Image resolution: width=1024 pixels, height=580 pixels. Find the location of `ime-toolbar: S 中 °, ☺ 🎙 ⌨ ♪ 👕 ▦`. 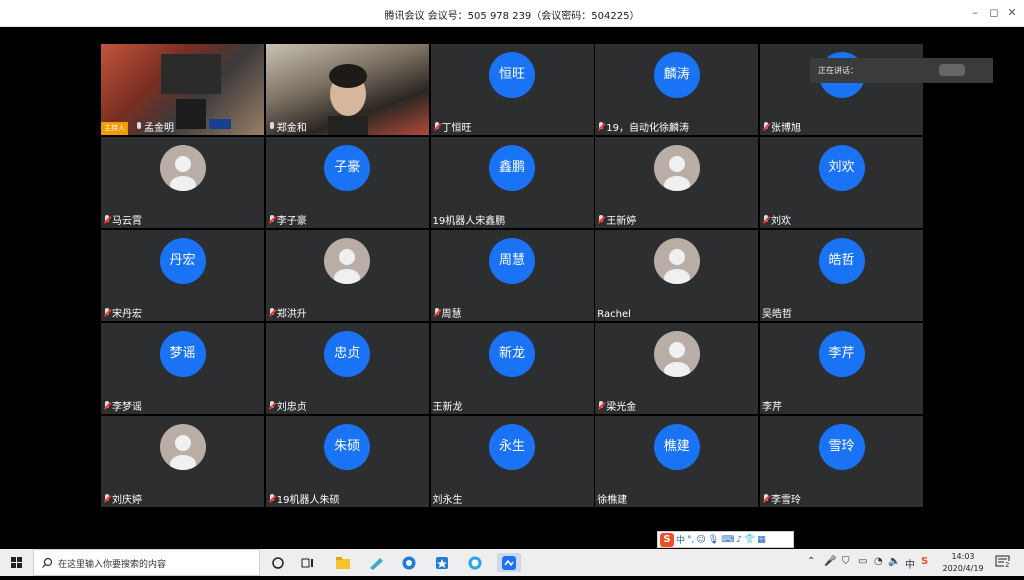

ime-toolbar: S 中 °, ☺ 🎙 ⌨ ♪ 👕 ▦ is located at coordinates (725, 539).